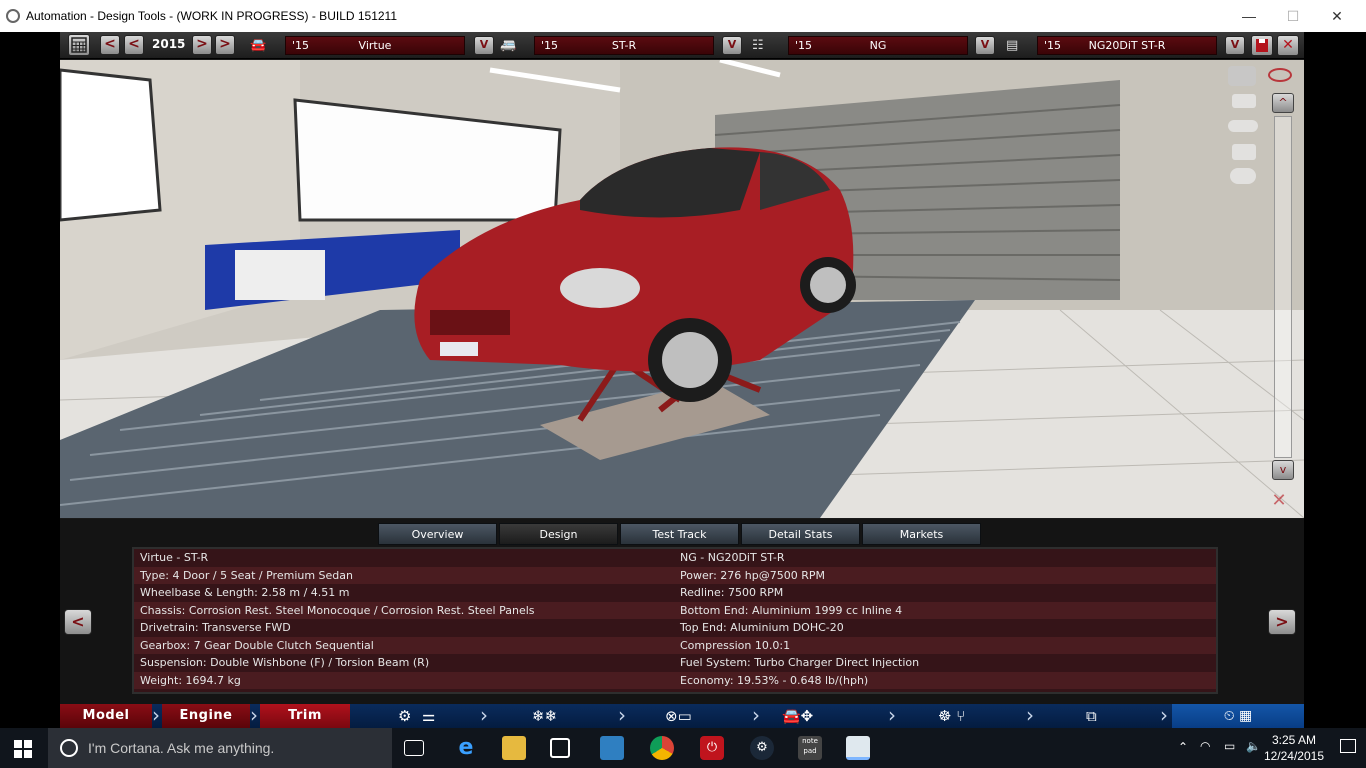 Image resolution: width=1366 pixels, height=768 pixels. I want to click on spec-type: Type: 4 Door / 5 Seat / Premium Sedan, so click(247, 575).